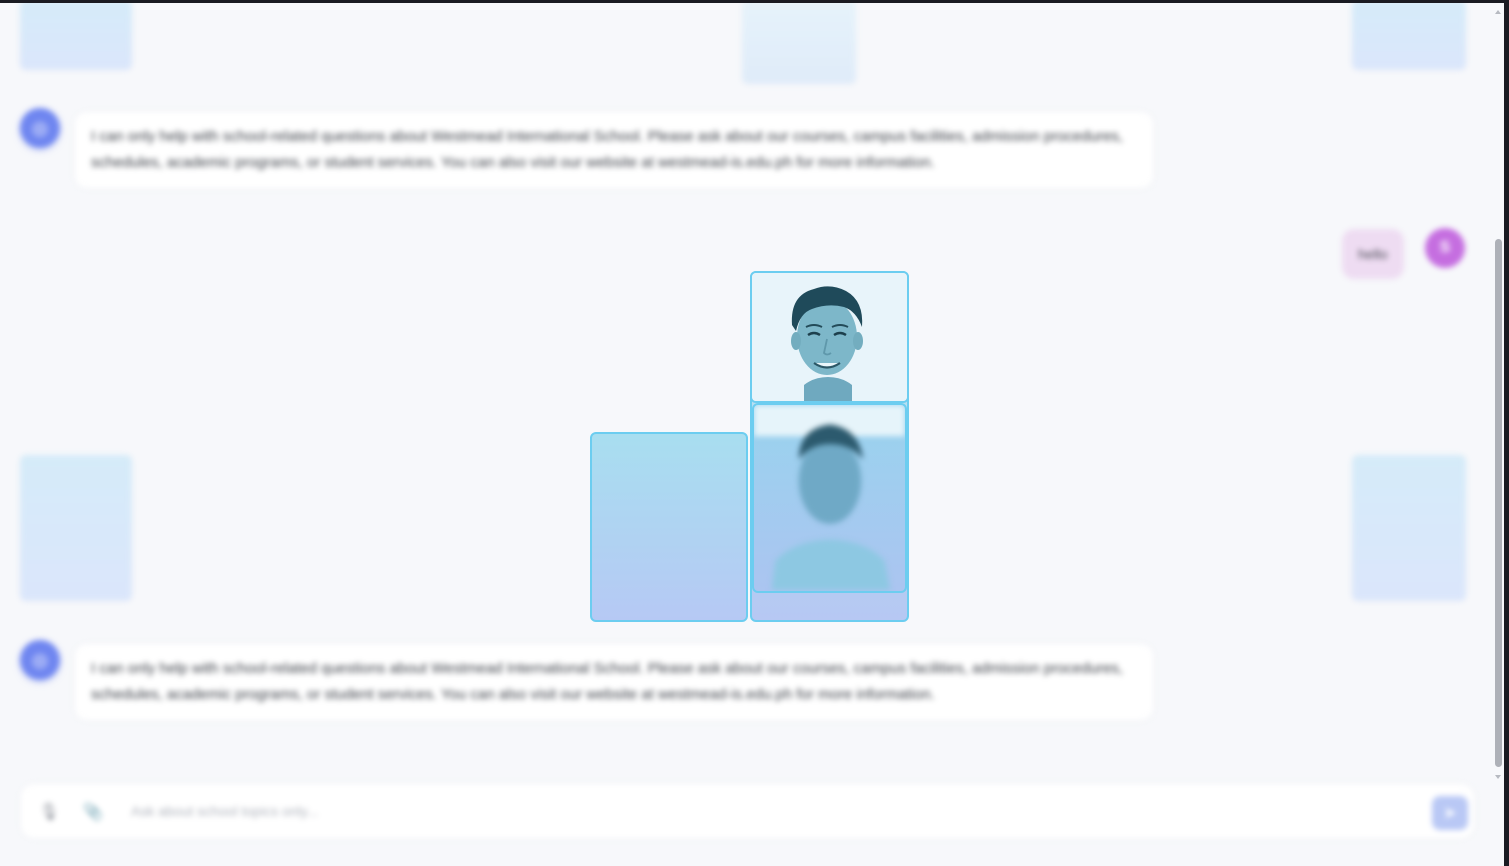 This screenshot has width=1509, height=866. I want to click on person-portrait, so click(829, 337).